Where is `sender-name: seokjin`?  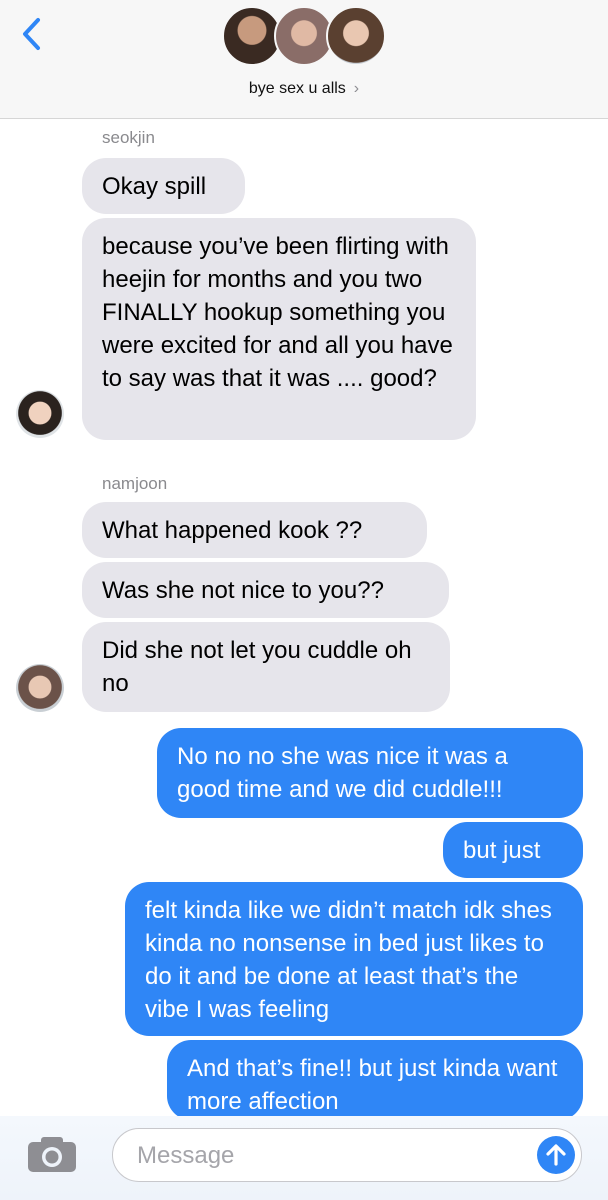 sender-name: seokjin is located at coordinates (128, 137).